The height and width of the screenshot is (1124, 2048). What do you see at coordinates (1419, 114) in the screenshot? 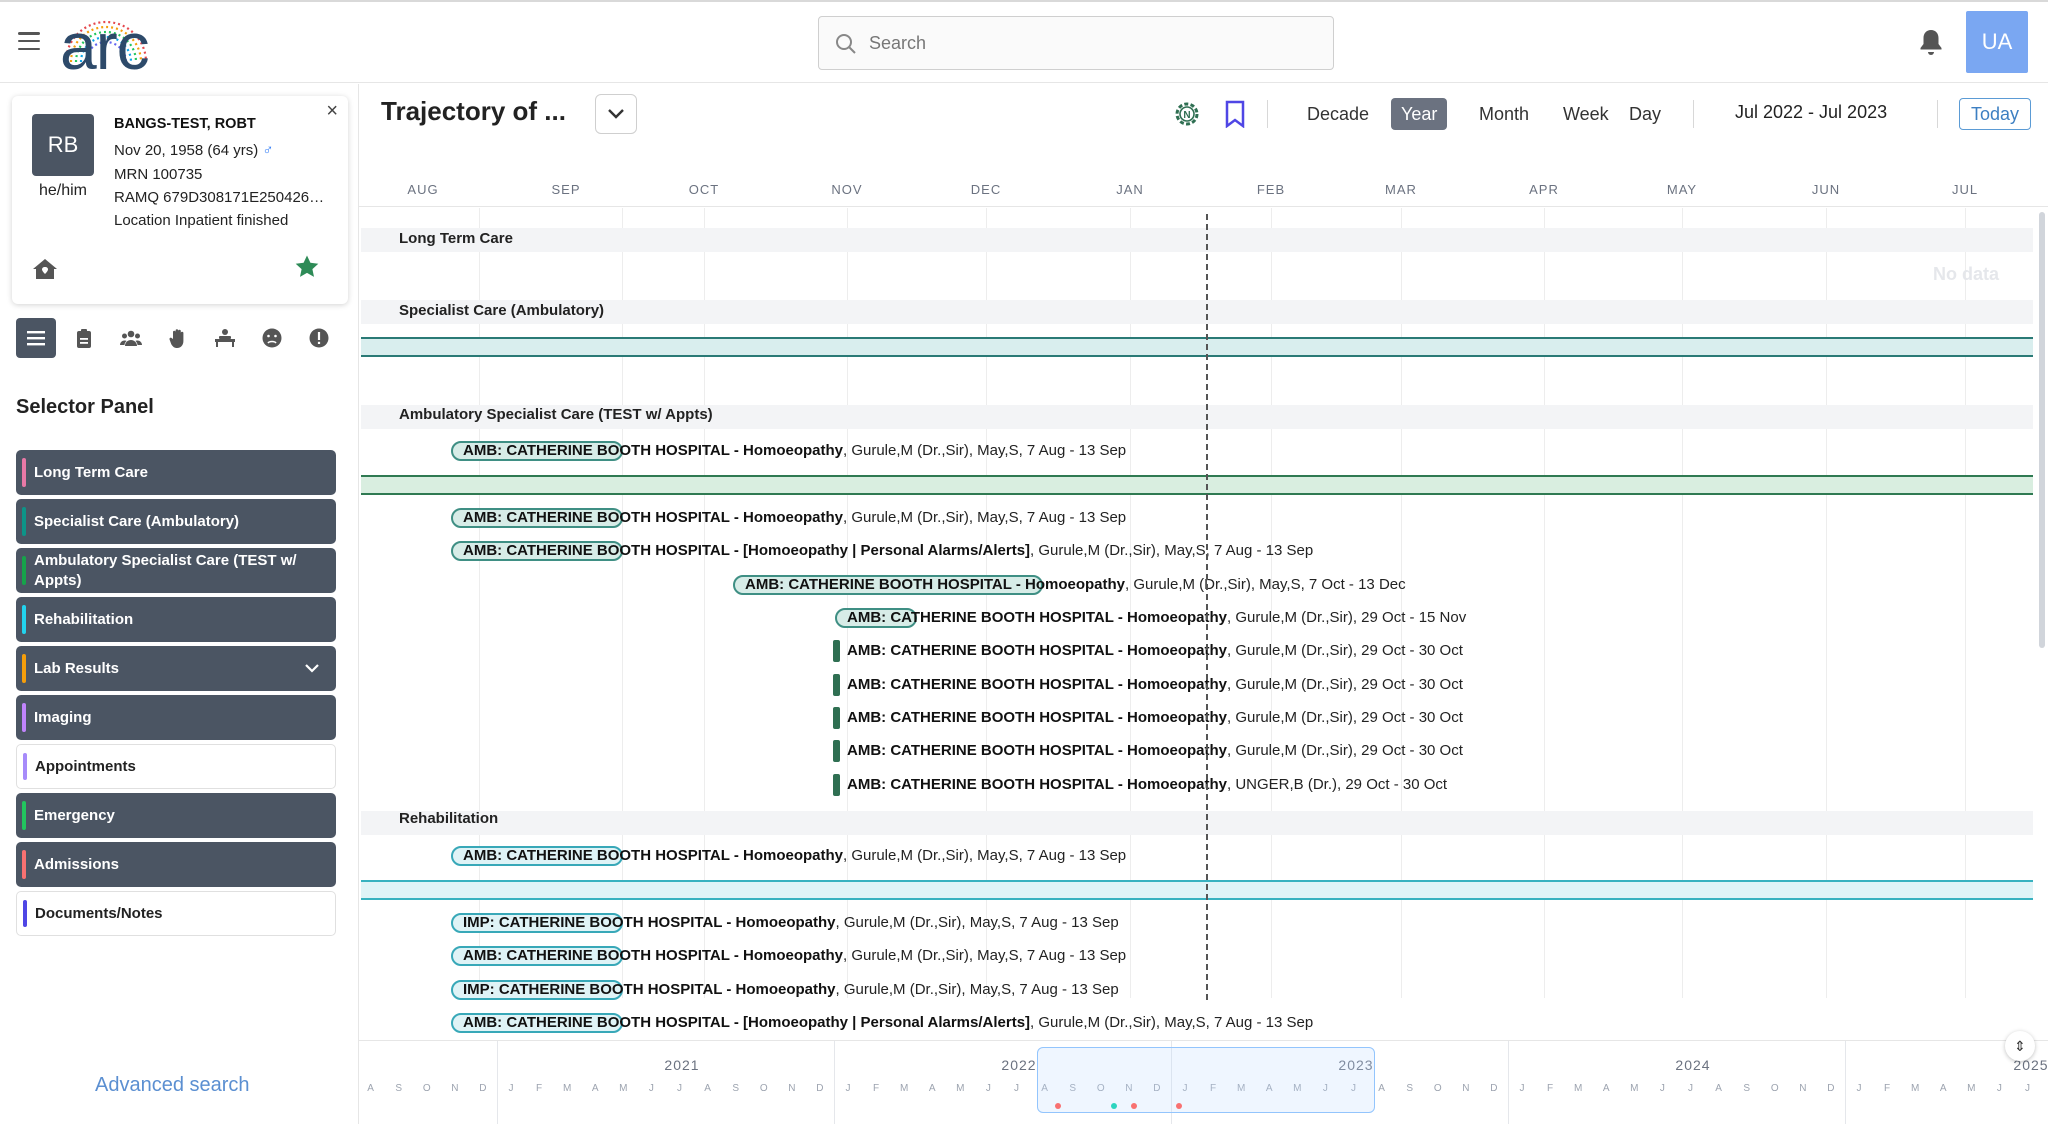
I see `zoom-year-button: Year` at bounding box center [1419, 114].